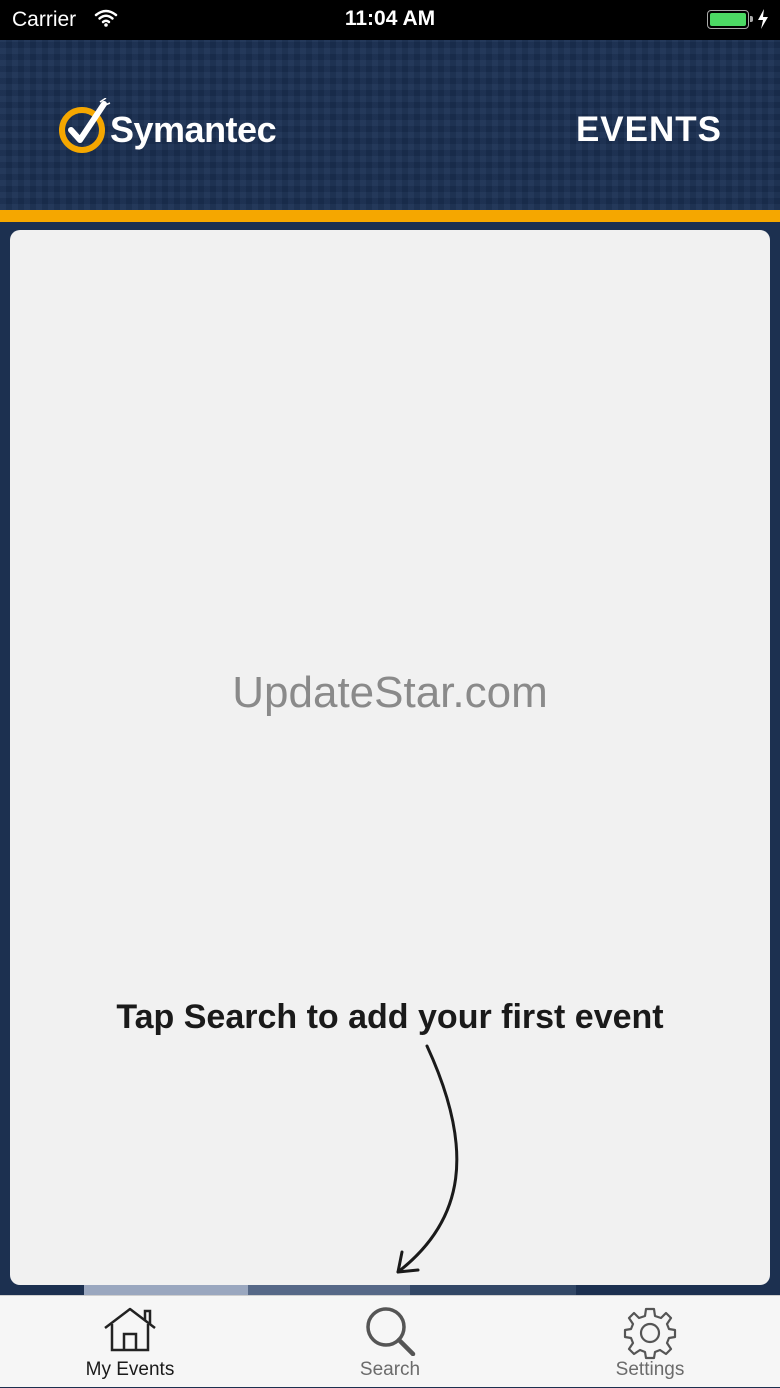 Image resolution: width=780 pixels, height=1388 pixels. What do you see at coordinates (390, 1369) in the screenshot?
I see `tab-search-label: Search` at bounding box center [390, 1369].